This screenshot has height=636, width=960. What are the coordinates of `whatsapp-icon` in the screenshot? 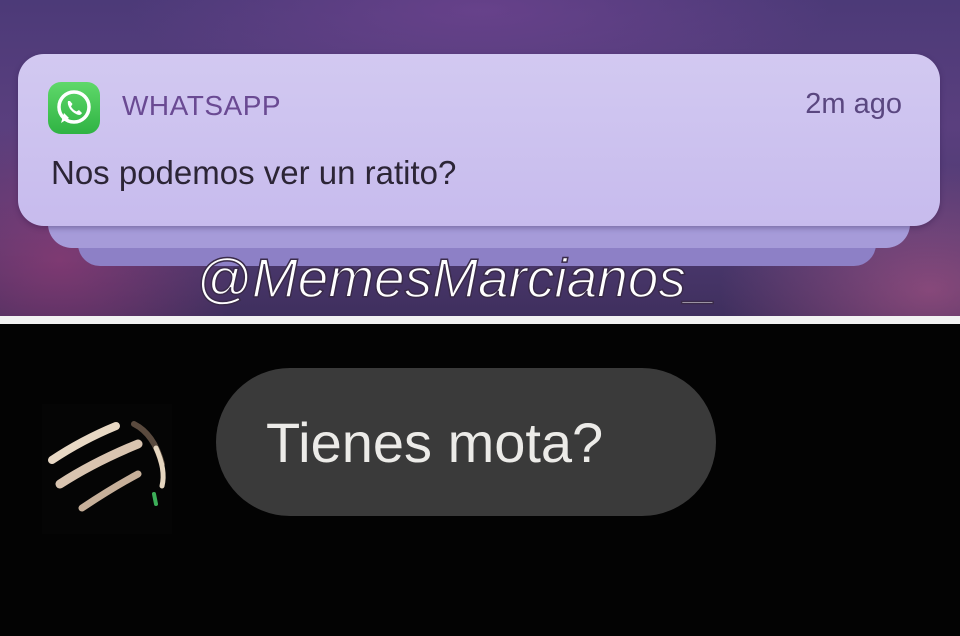 It's located at (74, 108).